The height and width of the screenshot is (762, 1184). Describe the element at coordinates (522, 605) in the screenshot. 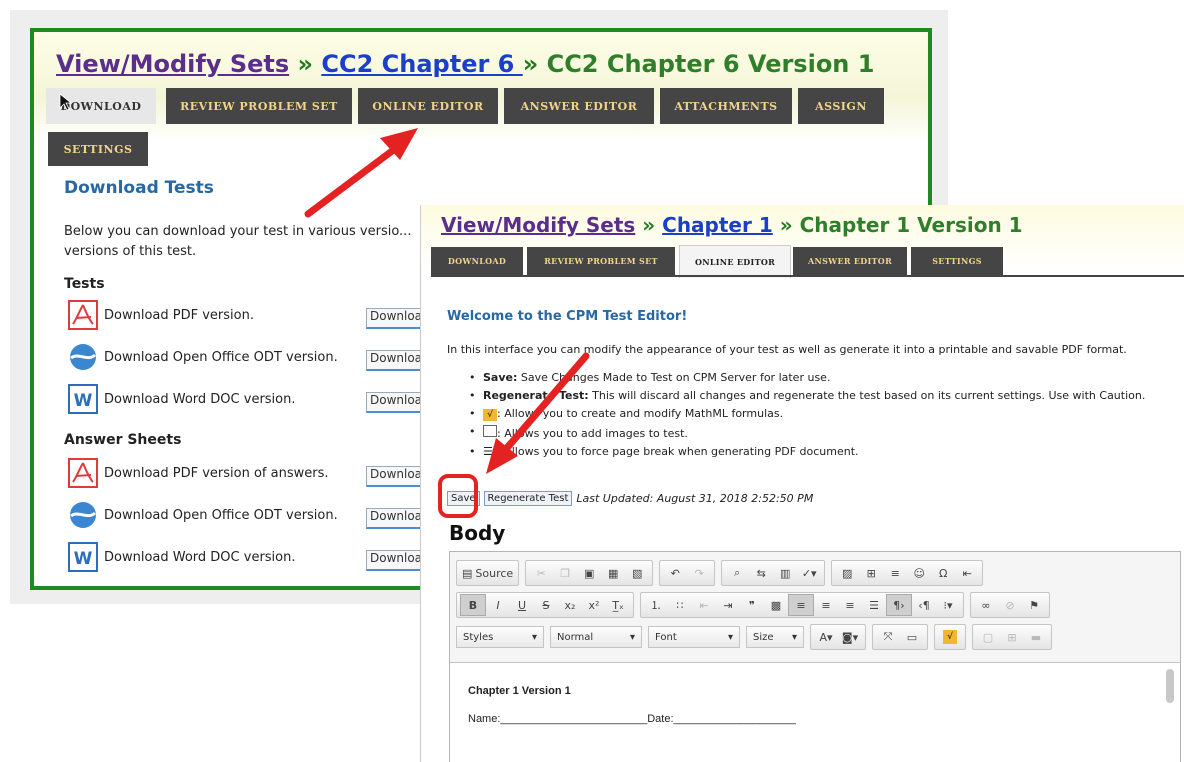

I see `underline-icon: U` at that location.